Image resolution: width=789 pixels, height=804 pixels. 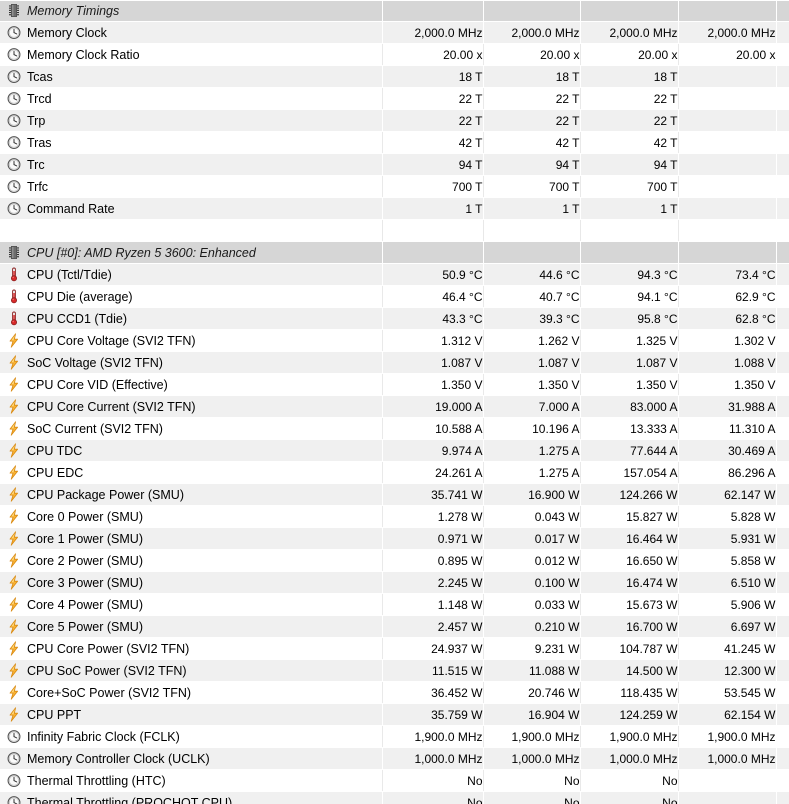 I want to click on sensor-value-cell: 0.210 W, so click(x=531, y=626).